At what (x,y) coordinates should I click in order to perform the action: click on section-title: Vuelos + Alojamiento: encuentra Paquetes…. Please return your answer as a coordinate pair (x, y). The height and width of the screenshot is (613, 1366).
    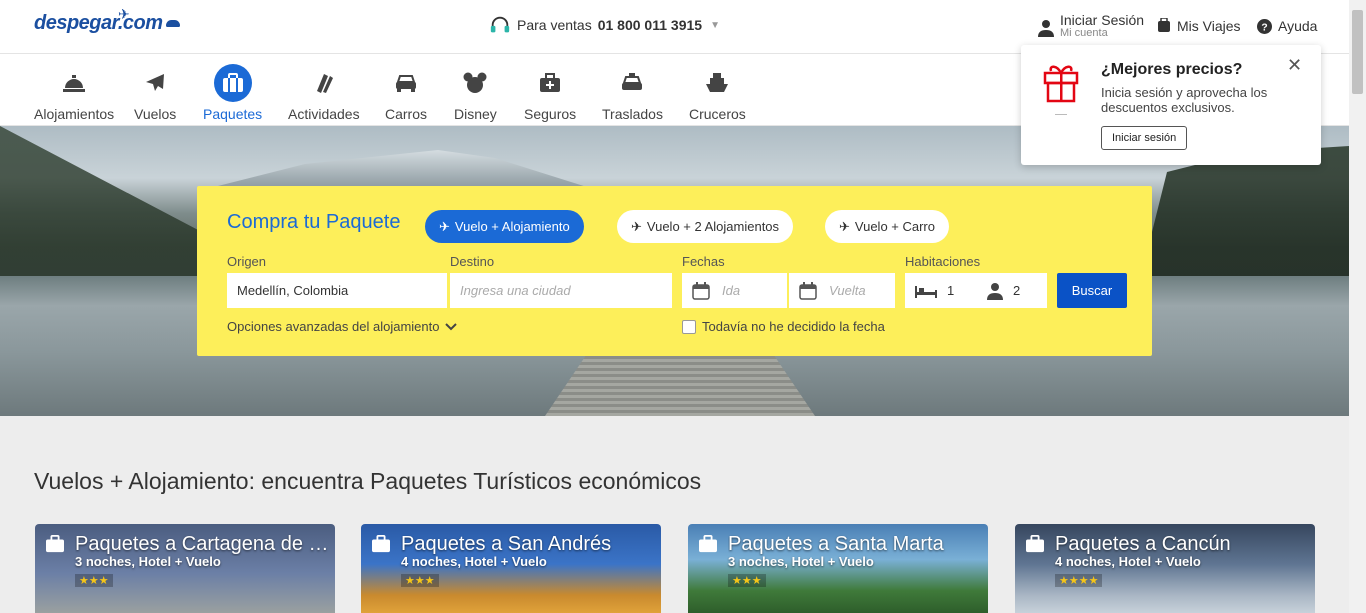
    Looking at the image, I should click on (368, 481).